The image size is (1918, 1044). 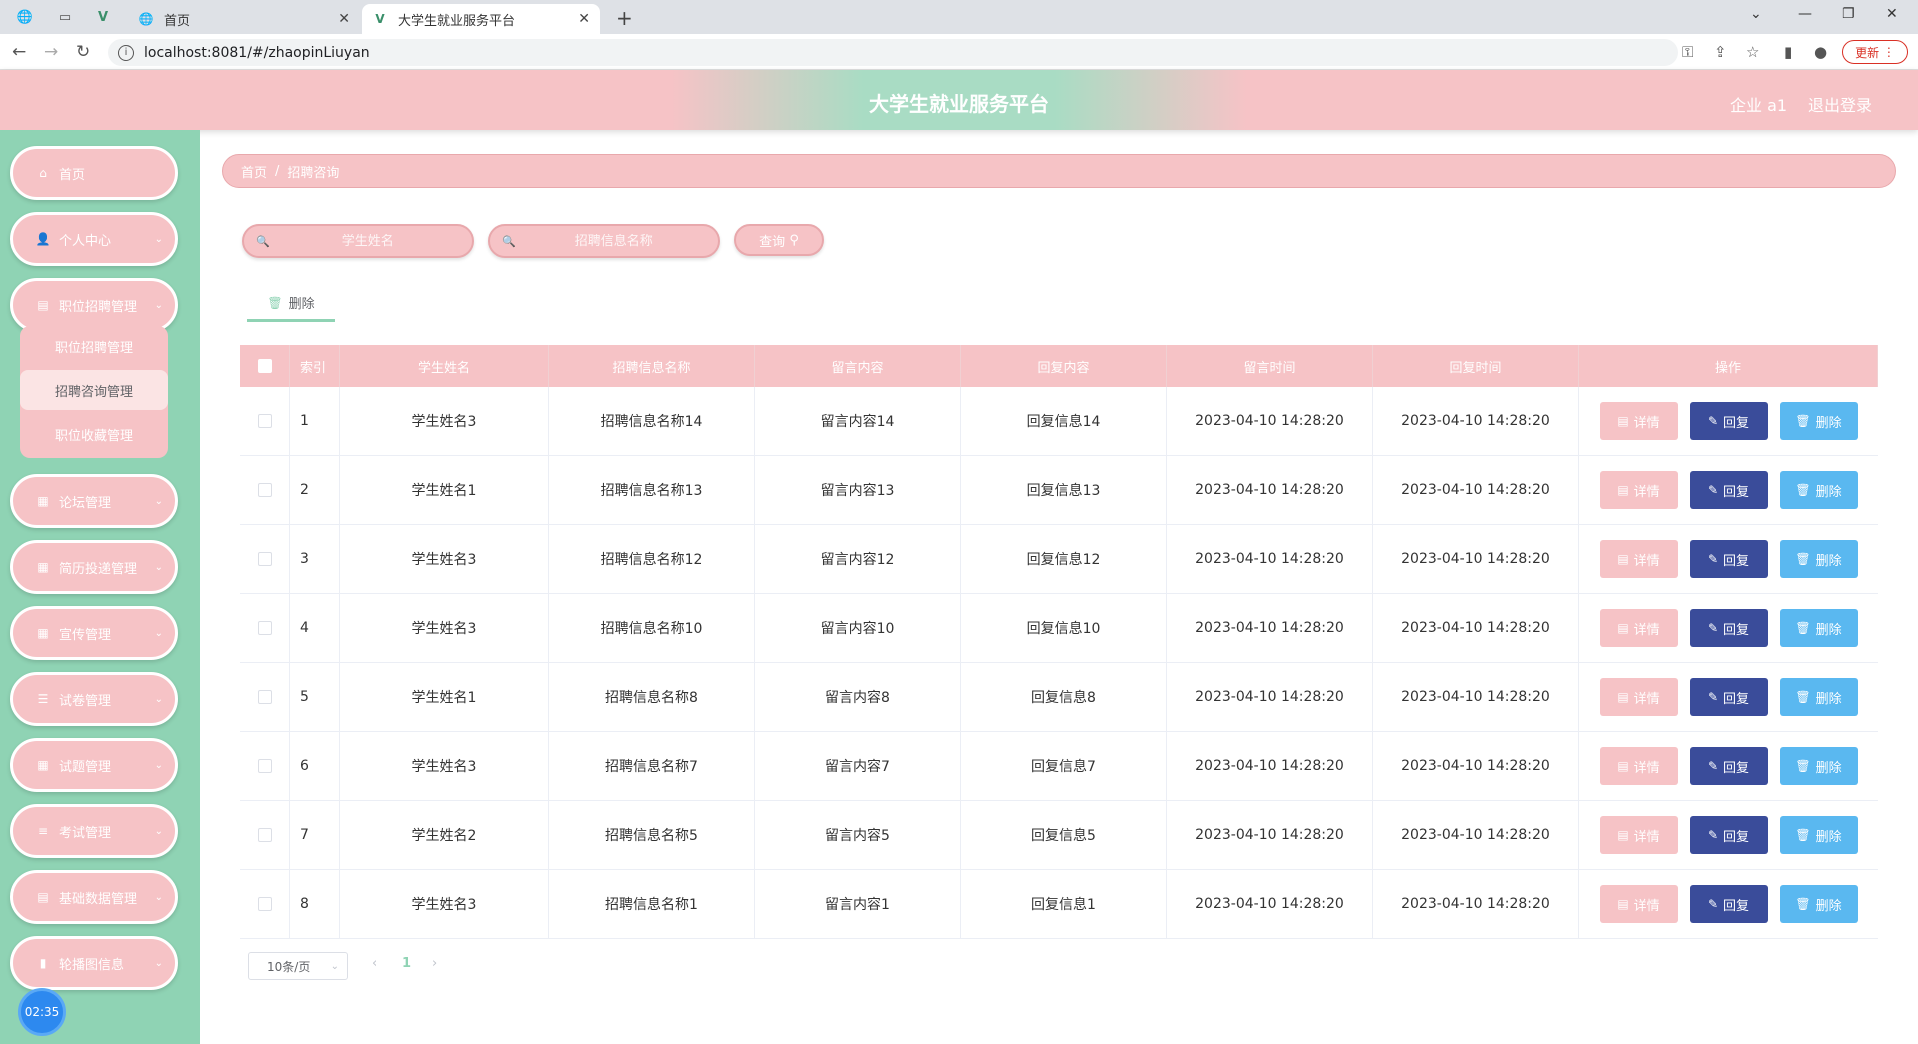 What do you see at coordinates (624, 18) in the screenshot?
I see `new-tab-icon: +` at bounding box center [624, 18].